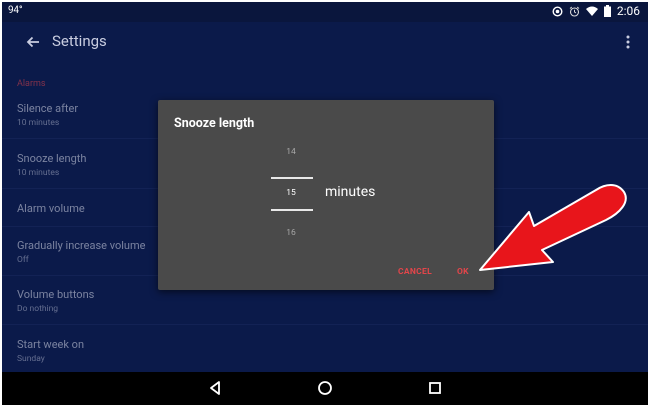 This screenshot has width=650, height=407. I want to click on more-vert-icon, so click(628, 42).